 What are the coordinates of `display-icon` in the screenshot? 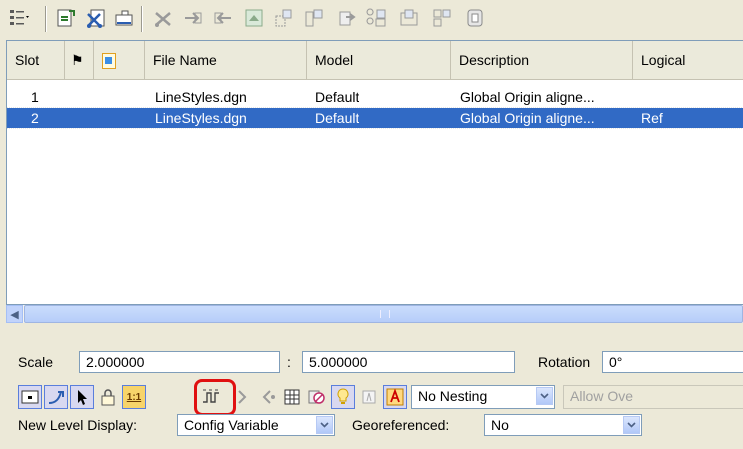 It's located at (30, 397).